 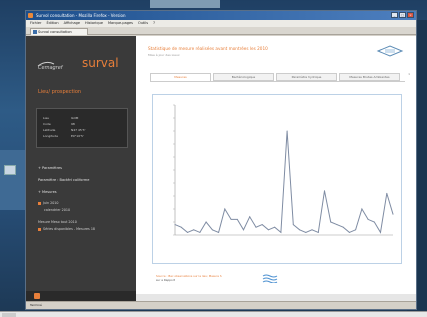 What do you see at coordinates (77, 136) in the screenshot?
I see `info-value: E0°10'5'` at bounding box center [77, 136].